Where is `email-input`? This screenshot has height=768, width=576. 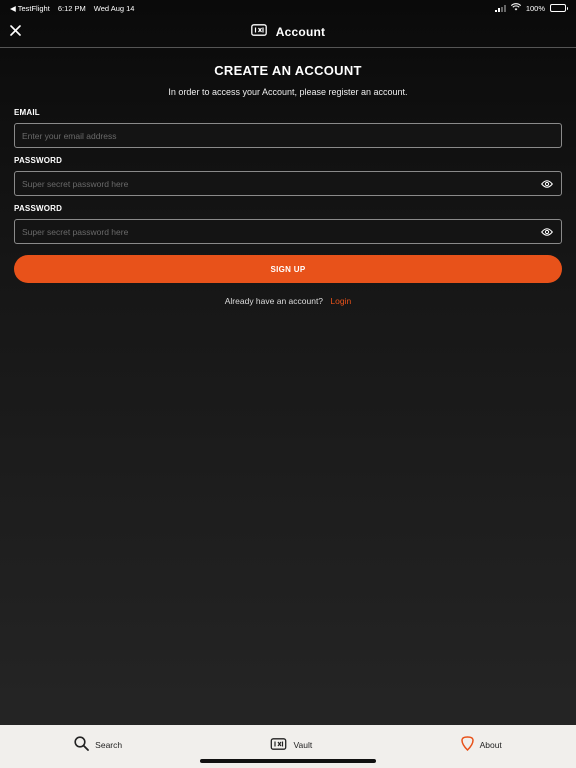 email-input is located at coordinates (288, 135).